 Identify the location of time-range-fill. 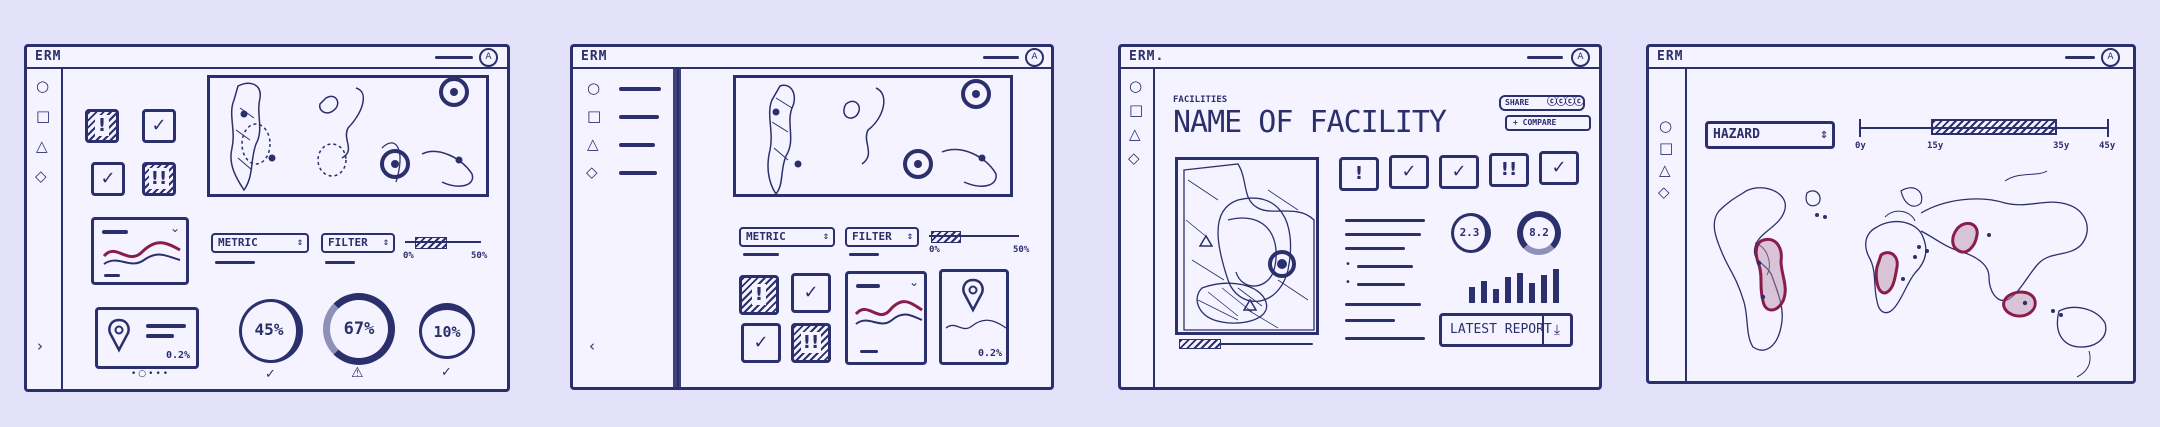
(1994, 127).